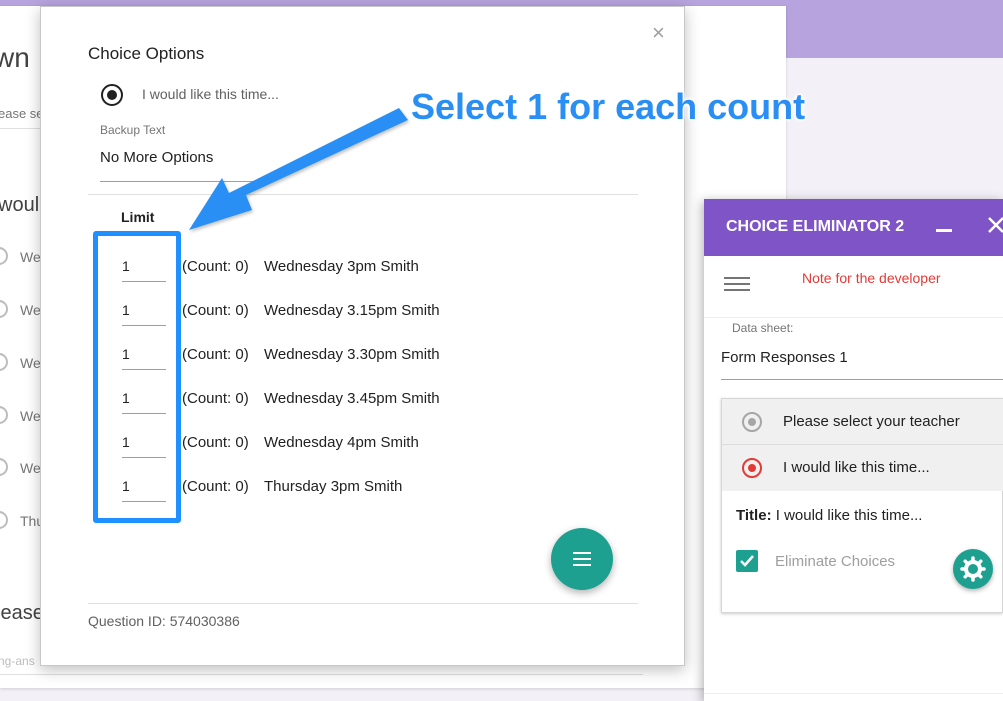 This screenshot has width=1003, height=701. Describe the element at coordinates (944, 230) in the screenshot. I see `minimize-icon` at that location.